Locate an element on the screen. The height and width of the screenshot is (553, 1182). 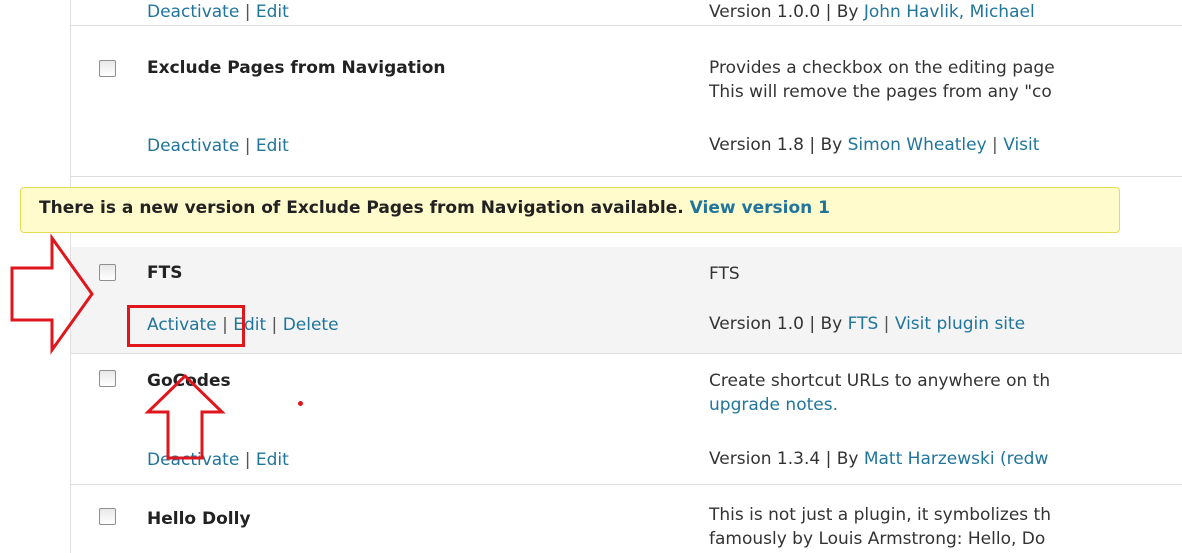
upgrade-notes-link: upgrade notes. is located at coordinates (879, 405).